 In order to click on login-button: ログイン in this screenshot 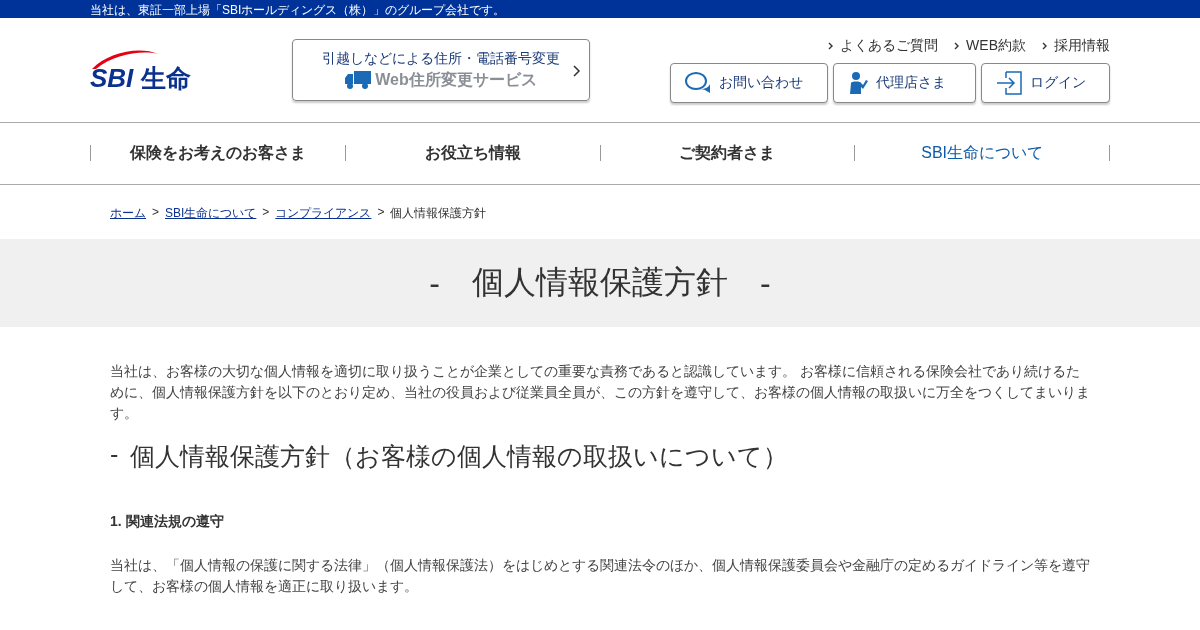, I will do `click(1045, 83)`.